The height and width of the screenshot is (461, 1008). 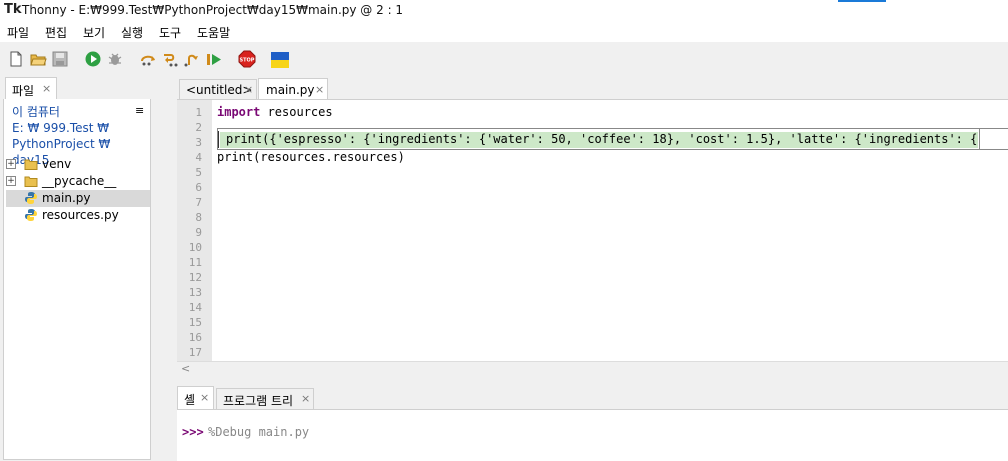 I want to click on tab-files: 파일 ×, so click(x=31, y=88).